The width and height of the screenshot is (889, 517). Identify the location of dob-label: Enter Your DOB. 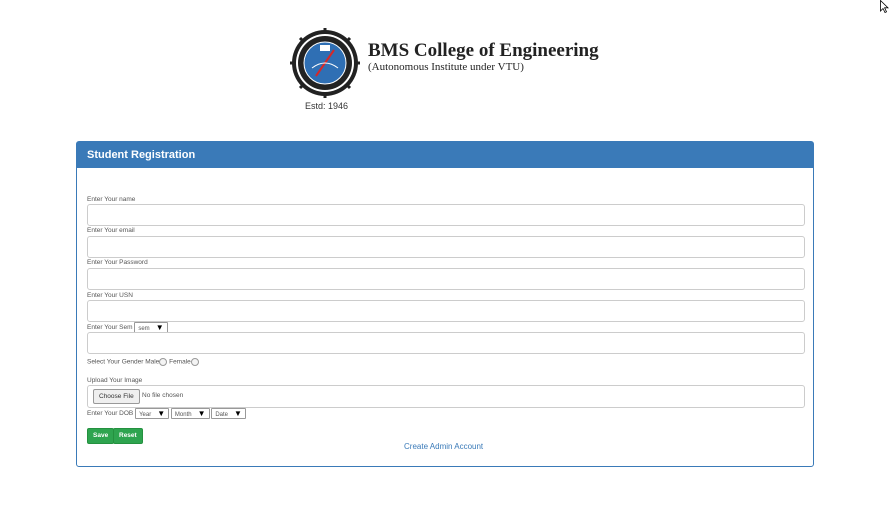
(110, 414).